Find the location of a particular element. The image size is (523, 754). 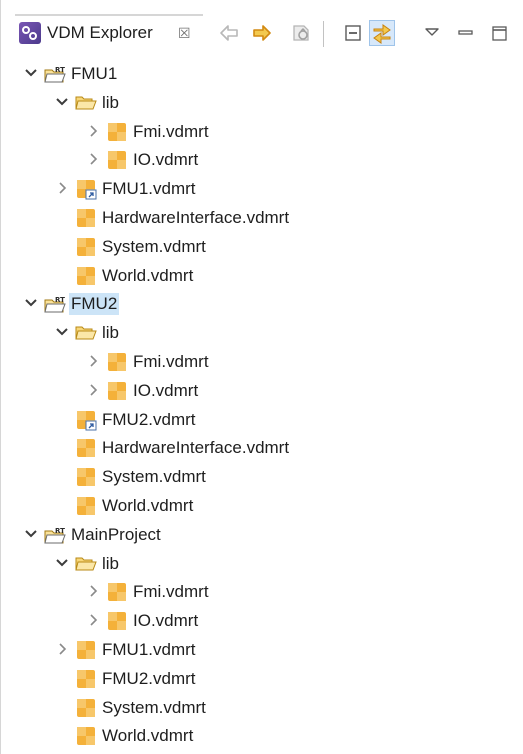

svg-text: RT is located at coordinates (60, 300).